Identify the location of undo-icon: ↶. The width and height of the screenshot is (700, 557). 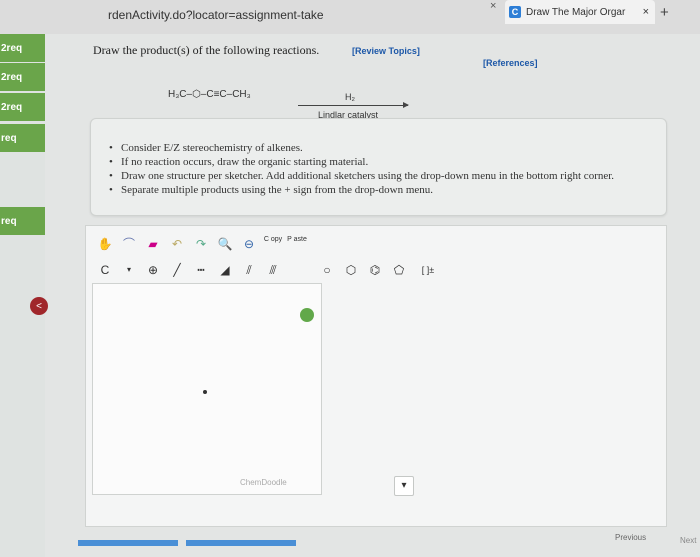
(177, 244).